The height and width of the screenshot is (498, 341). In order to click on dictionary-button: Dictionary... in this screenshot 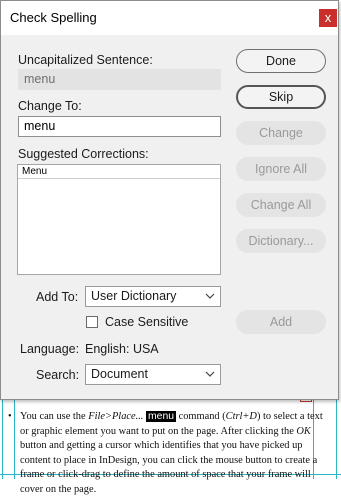, I will do `click(281, 241)`.